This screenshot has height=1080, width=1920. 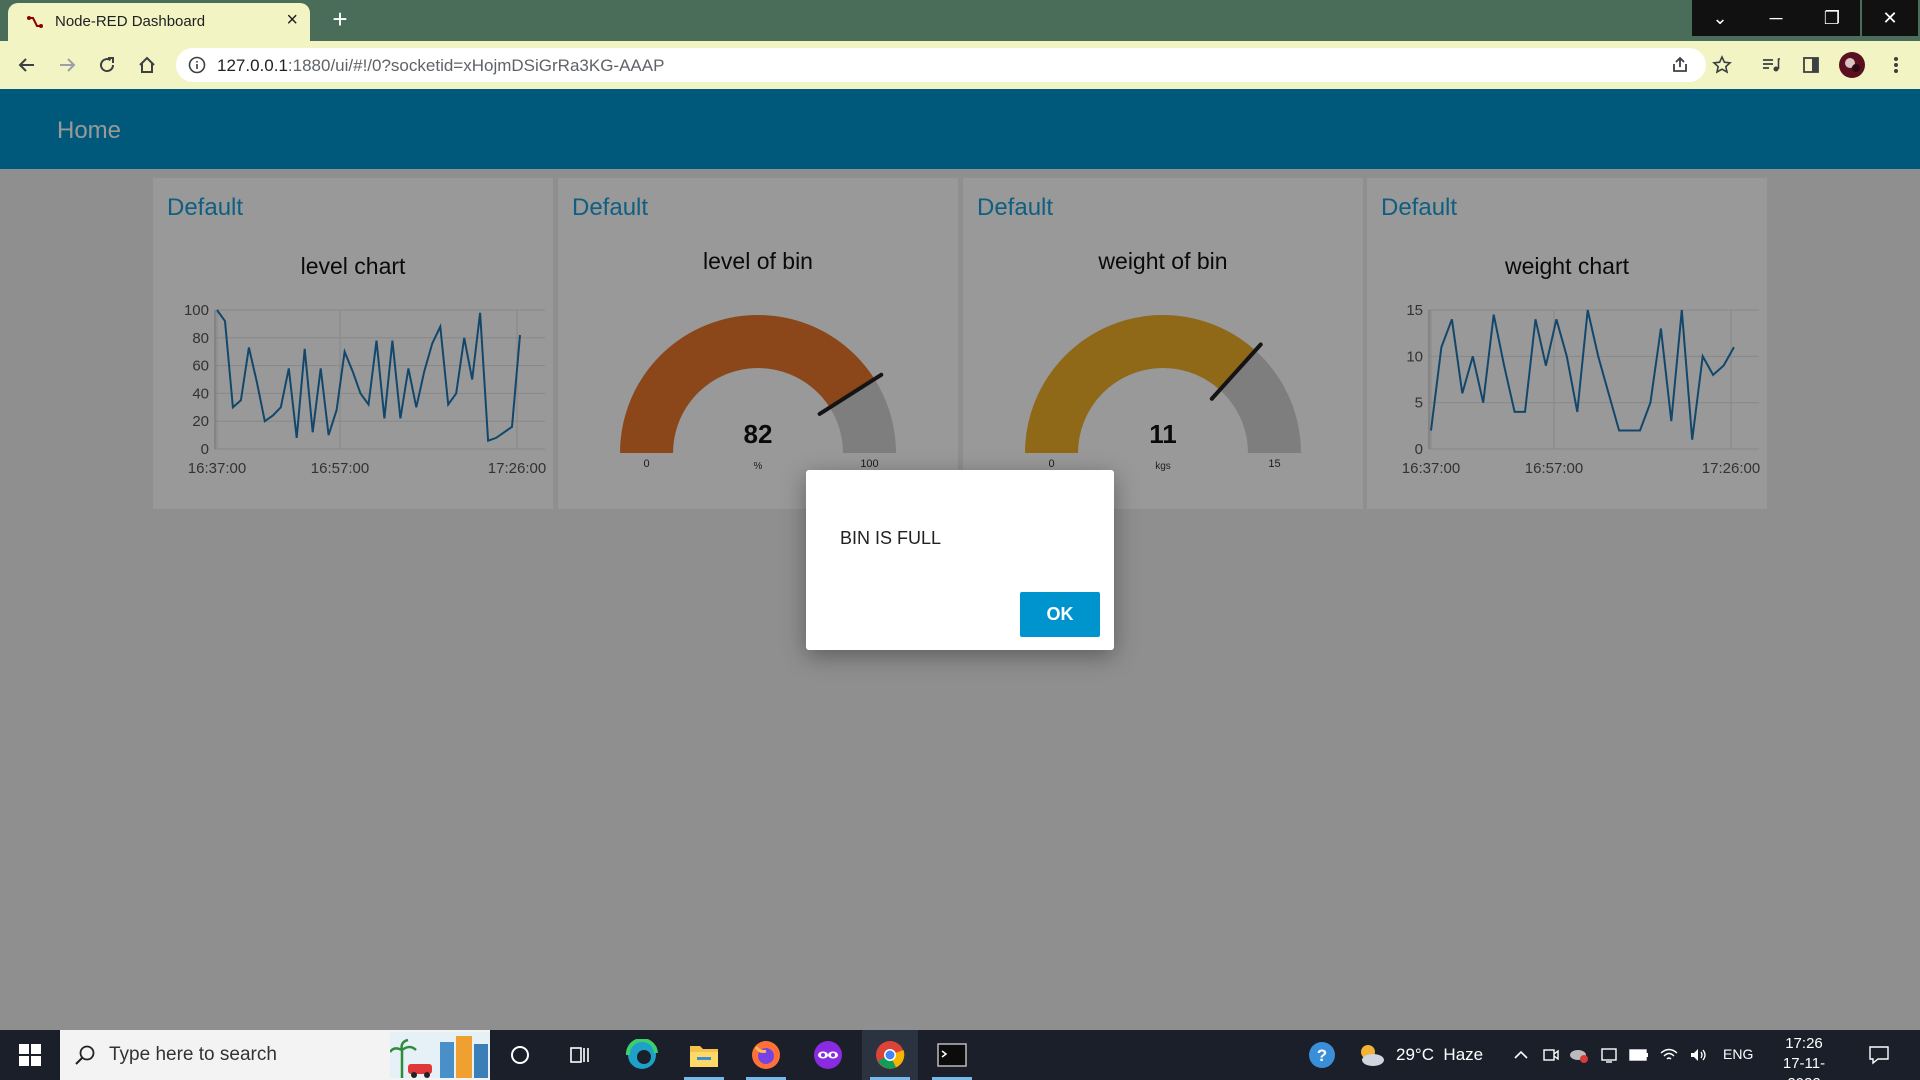 What do you see at coordinates (292, 20) in the screenshot?
I see `tab-close-icon: ×` at bounding box center [292, 20].